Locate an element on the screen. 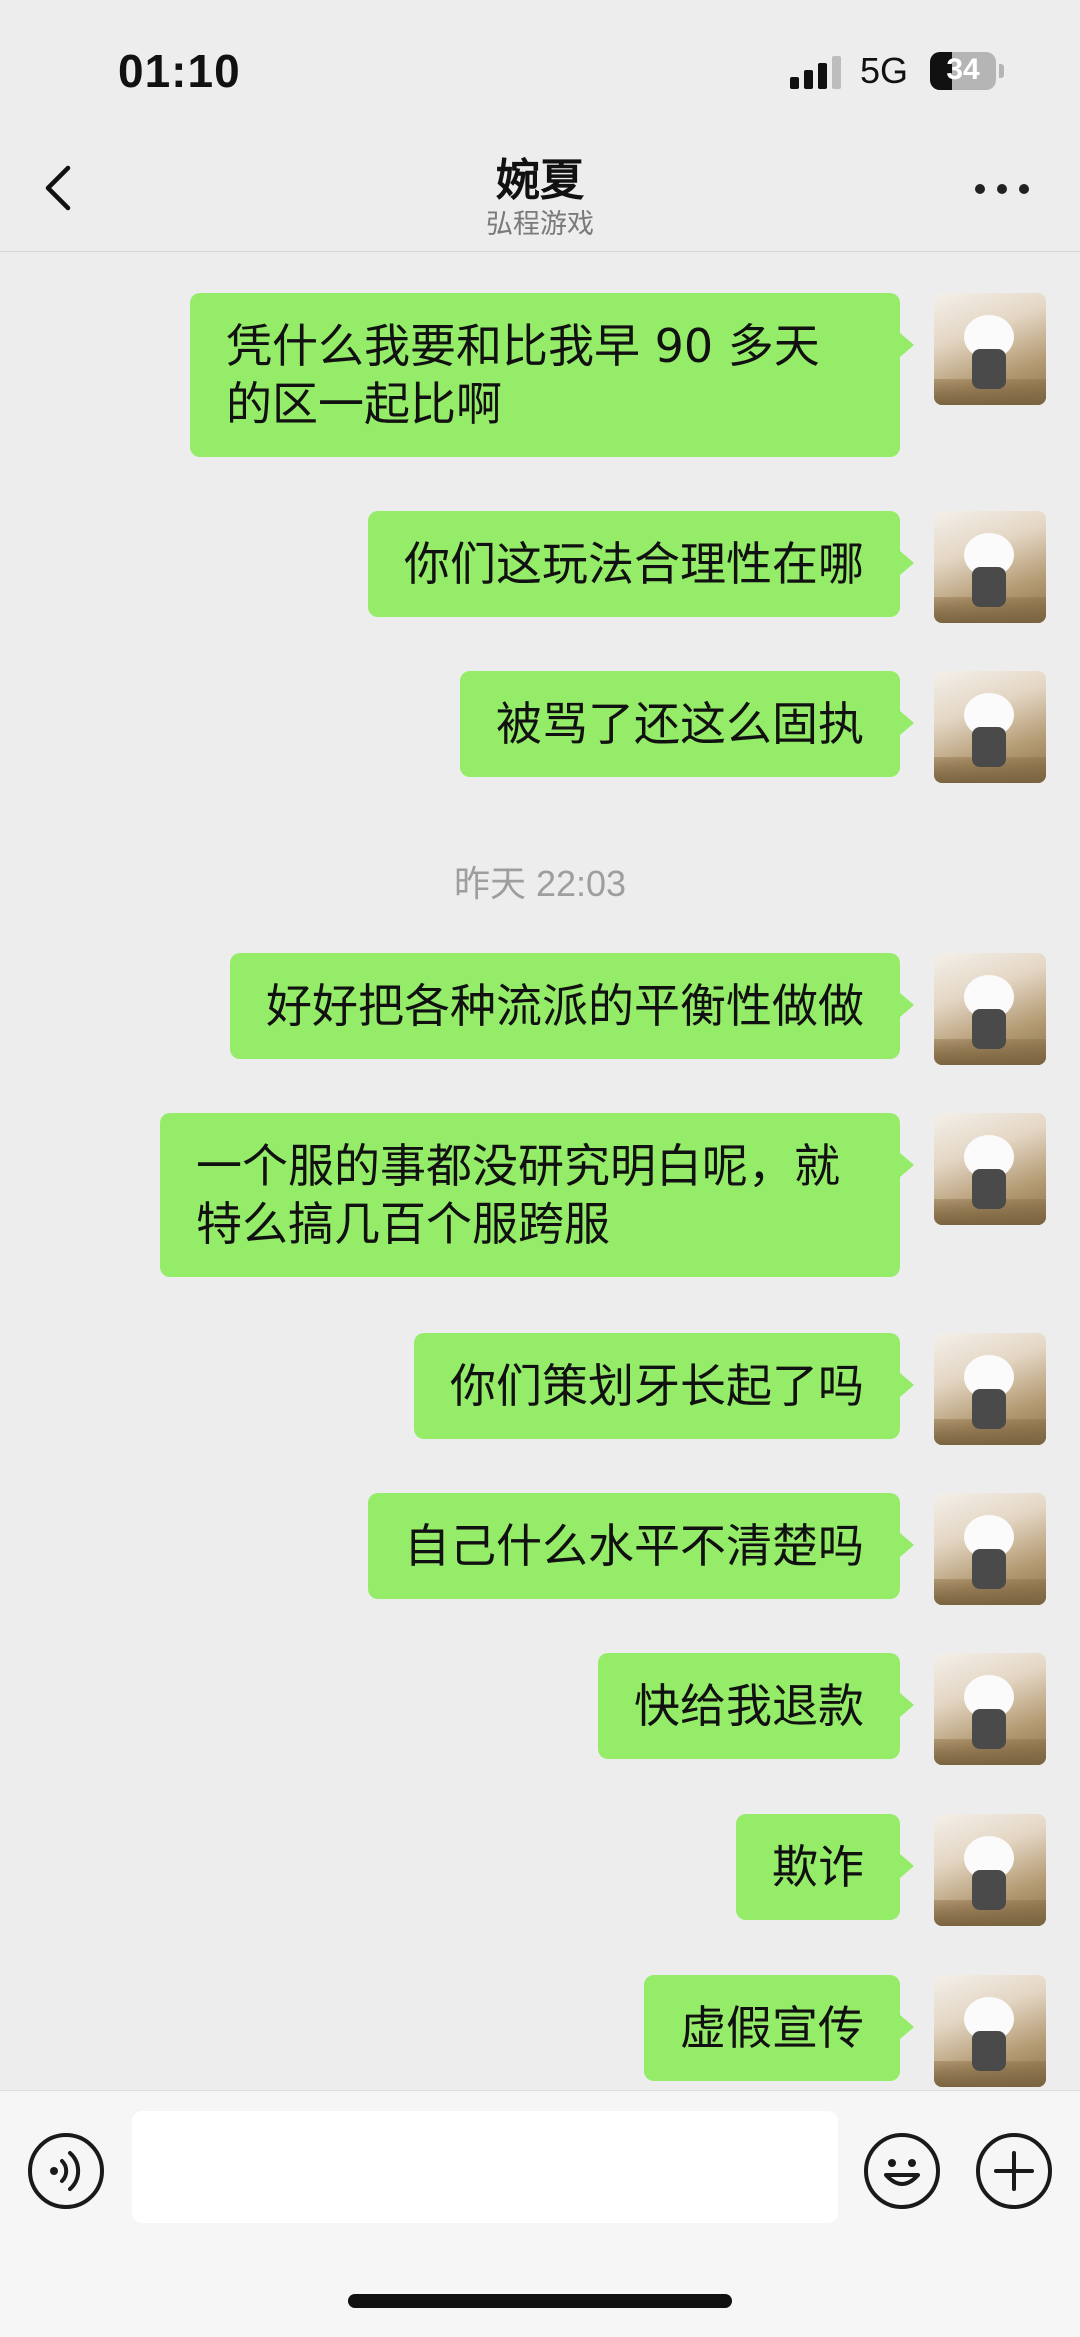 This screenshot has height=2337, width=1080. emoji-button is located at coordinates (902, 2171).